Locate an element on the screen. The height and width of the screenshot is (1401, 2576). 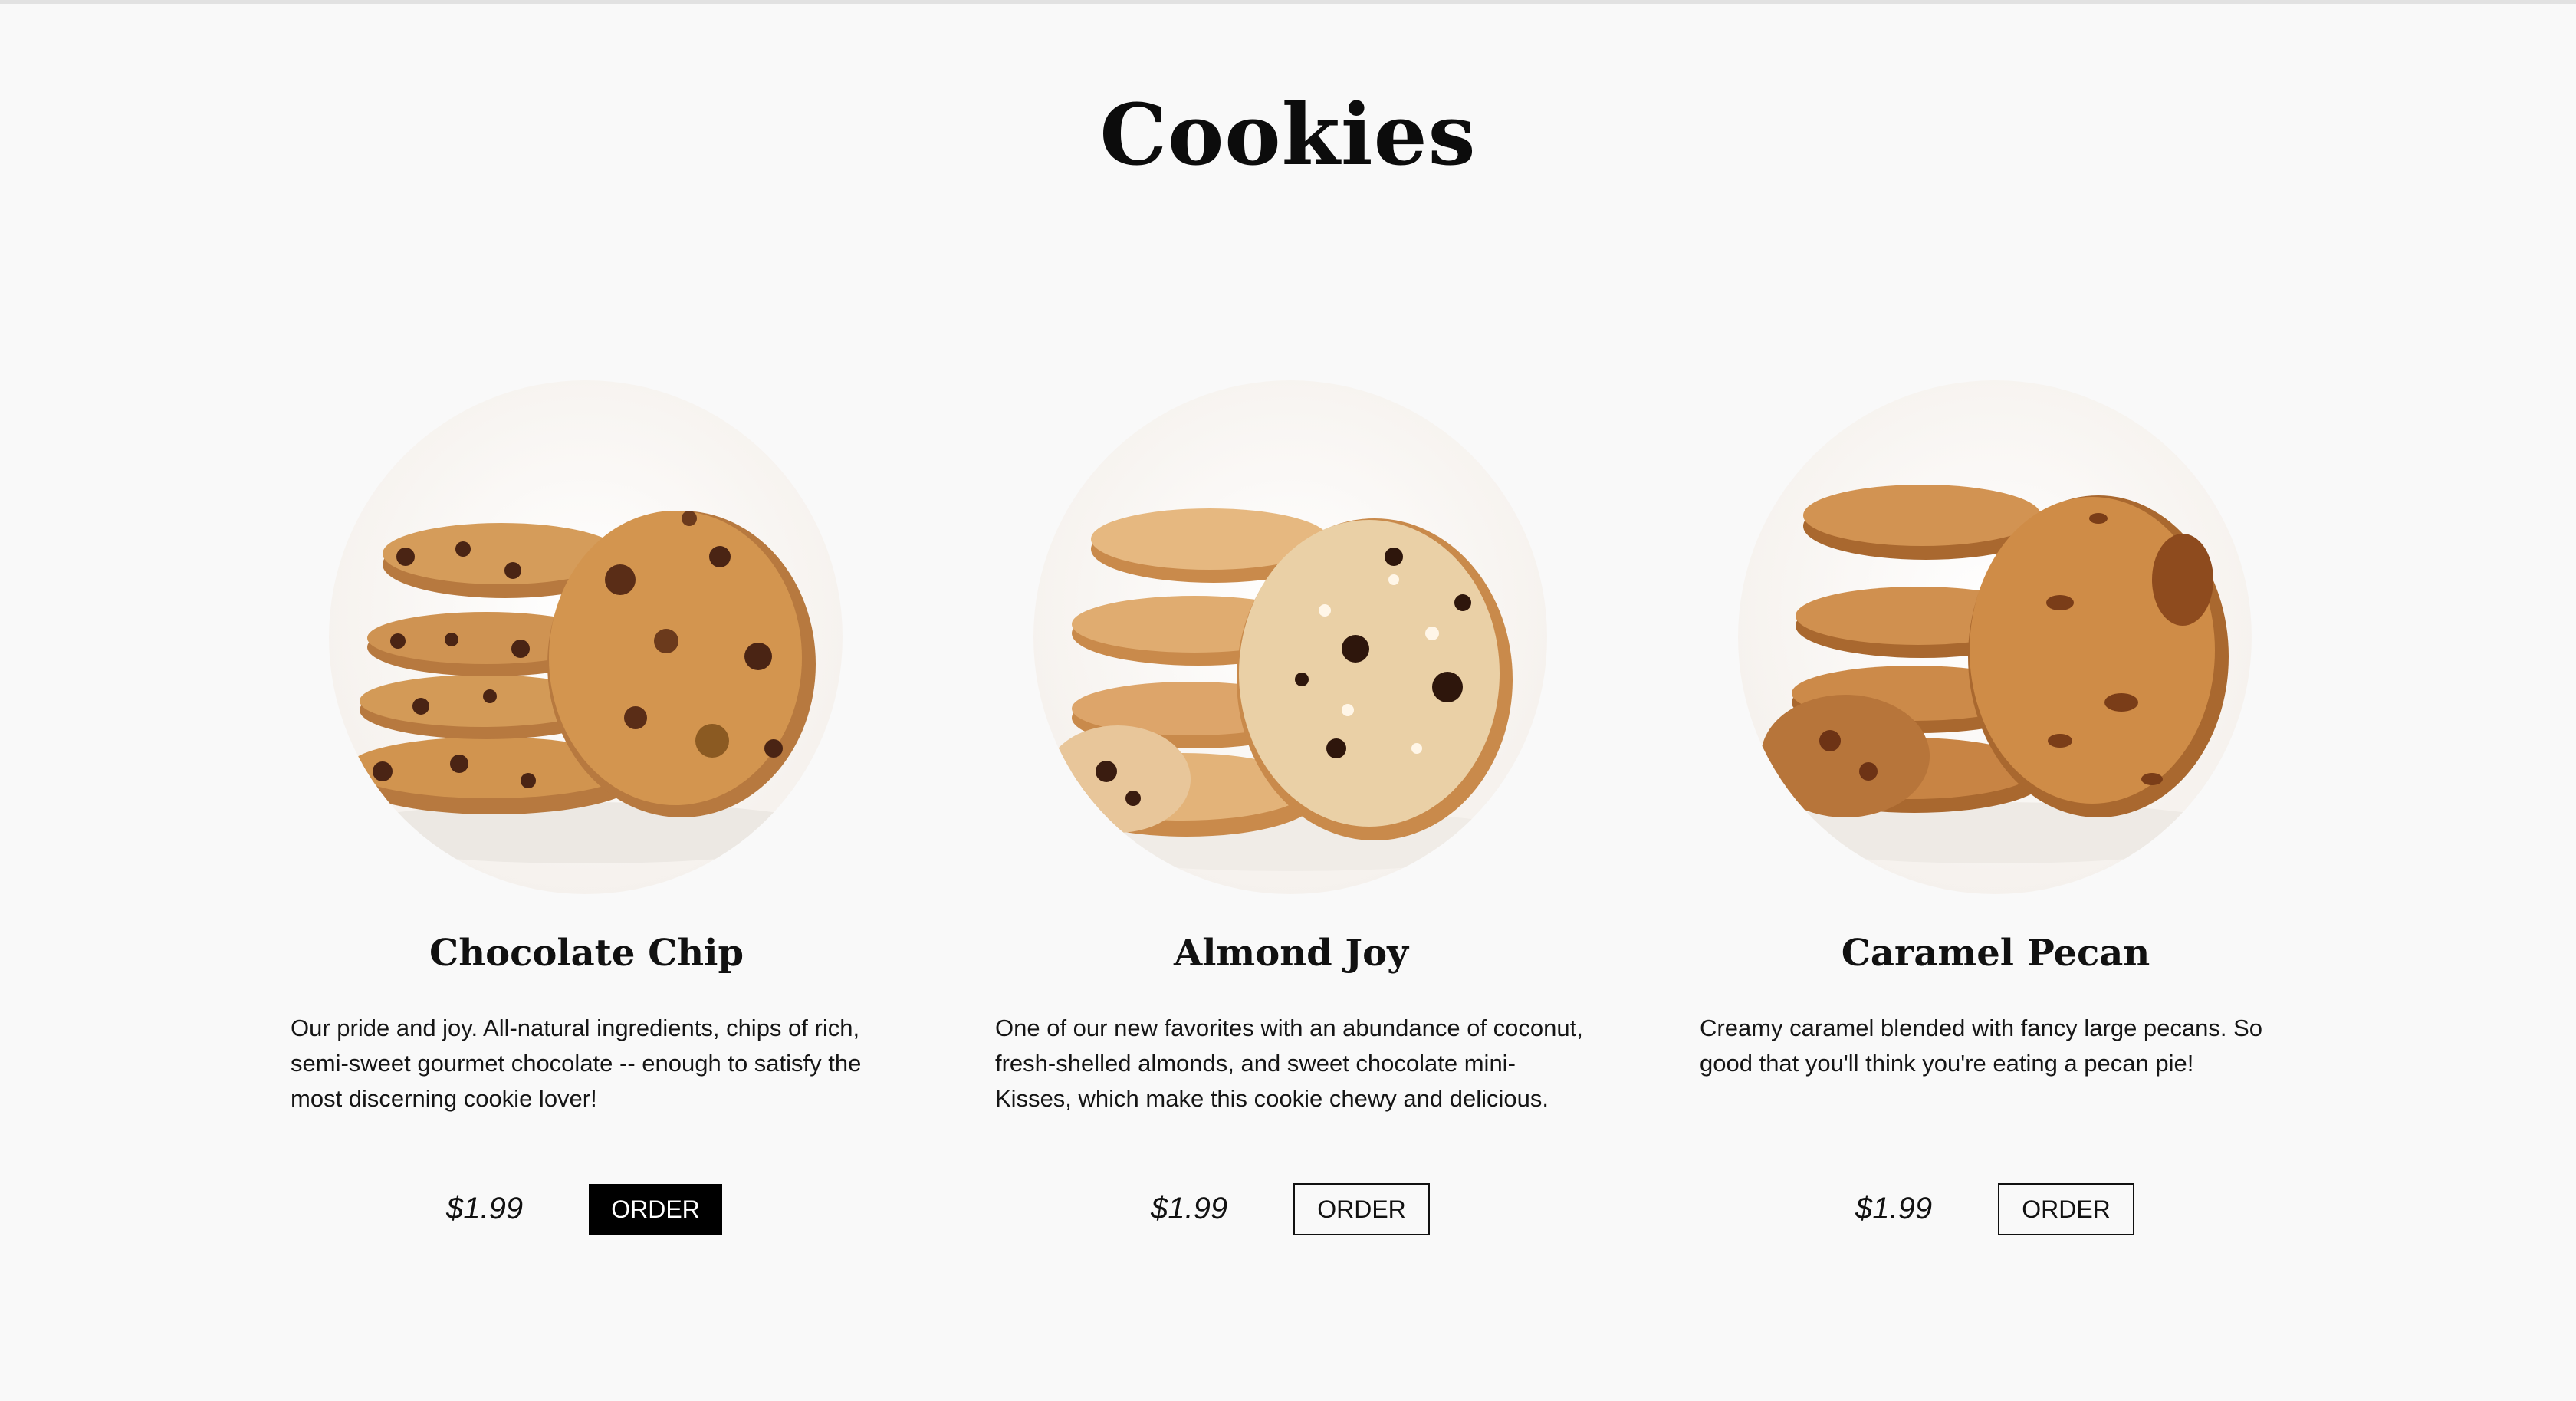
order-button-caramel-pecan: ORDER is located at coordinates (2066, 1209).